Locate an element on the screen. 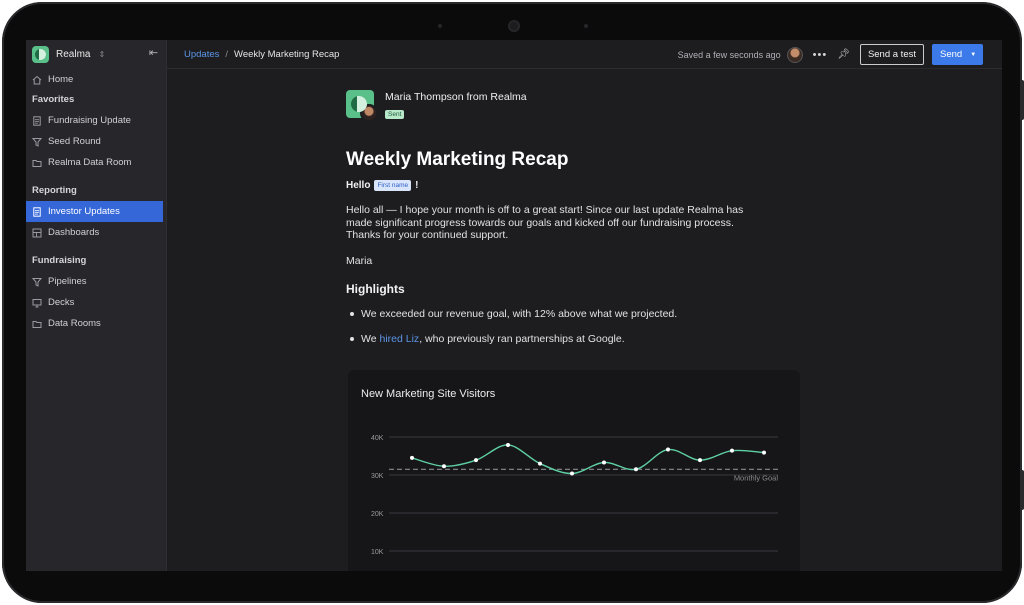 The image size is (1024, 605). greeting-end: ! is located at coordinates (417, 185).